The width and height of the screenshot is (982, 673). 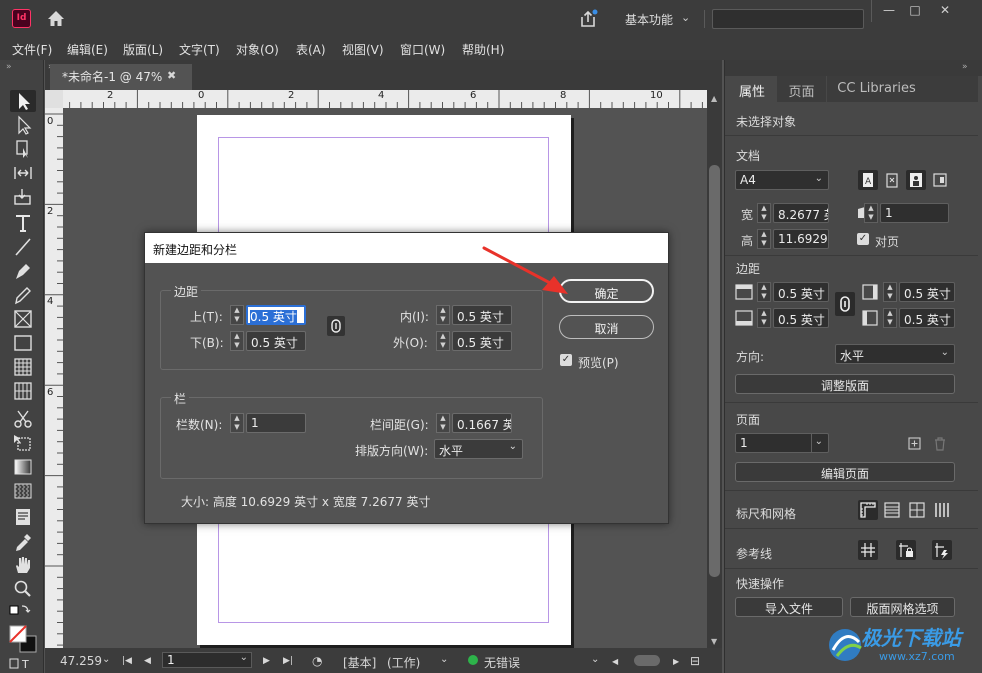 What do you see at coordinates (443, 423) in the screenshot?
I see `gutter-stepper: ▲ ▼` at bounding box center [443, 423].